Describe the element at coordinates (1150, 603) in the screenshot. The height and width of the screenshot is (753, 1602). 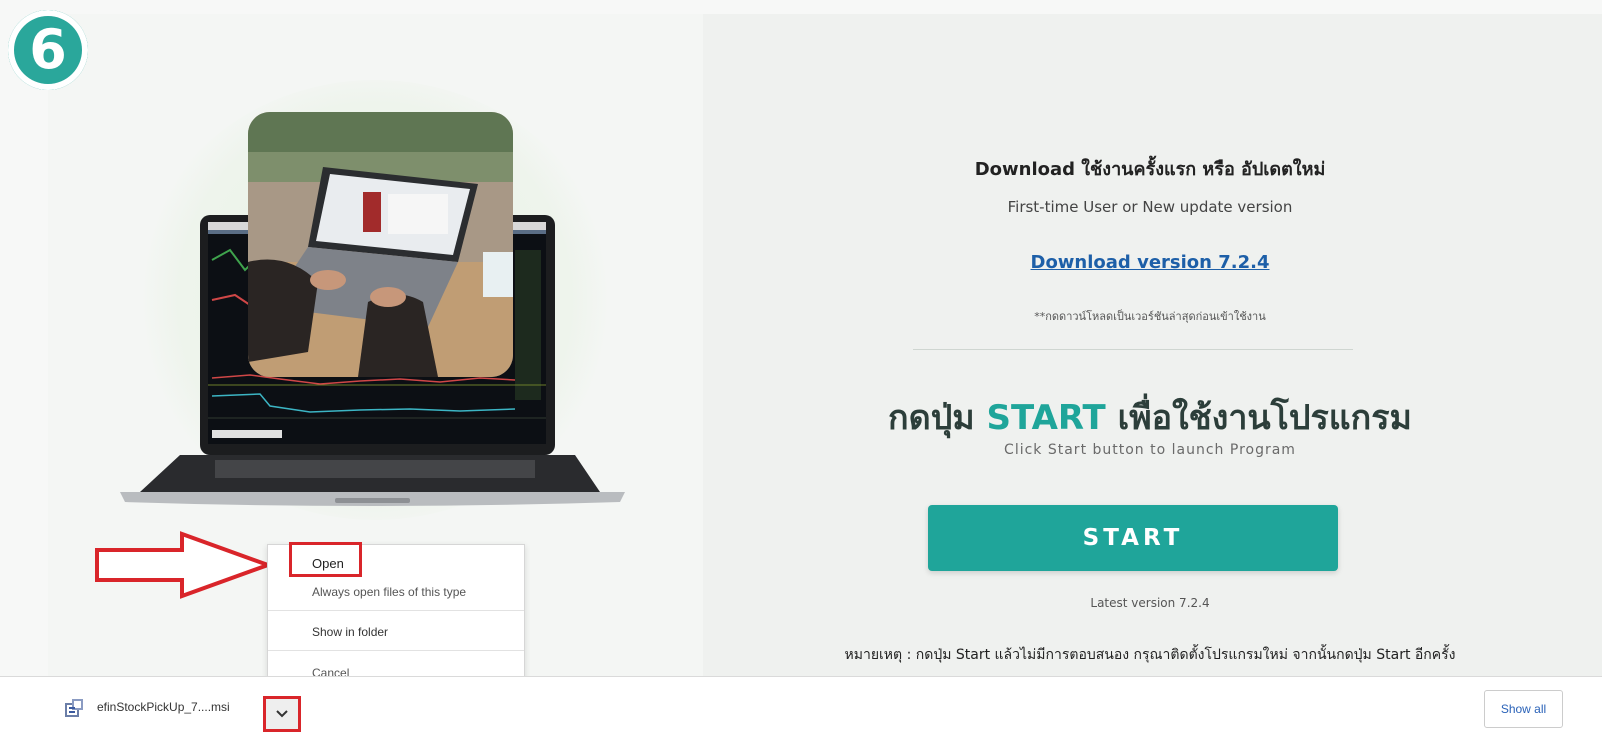
I see `latest-version-text: Latest version 7.2.4` at that location.